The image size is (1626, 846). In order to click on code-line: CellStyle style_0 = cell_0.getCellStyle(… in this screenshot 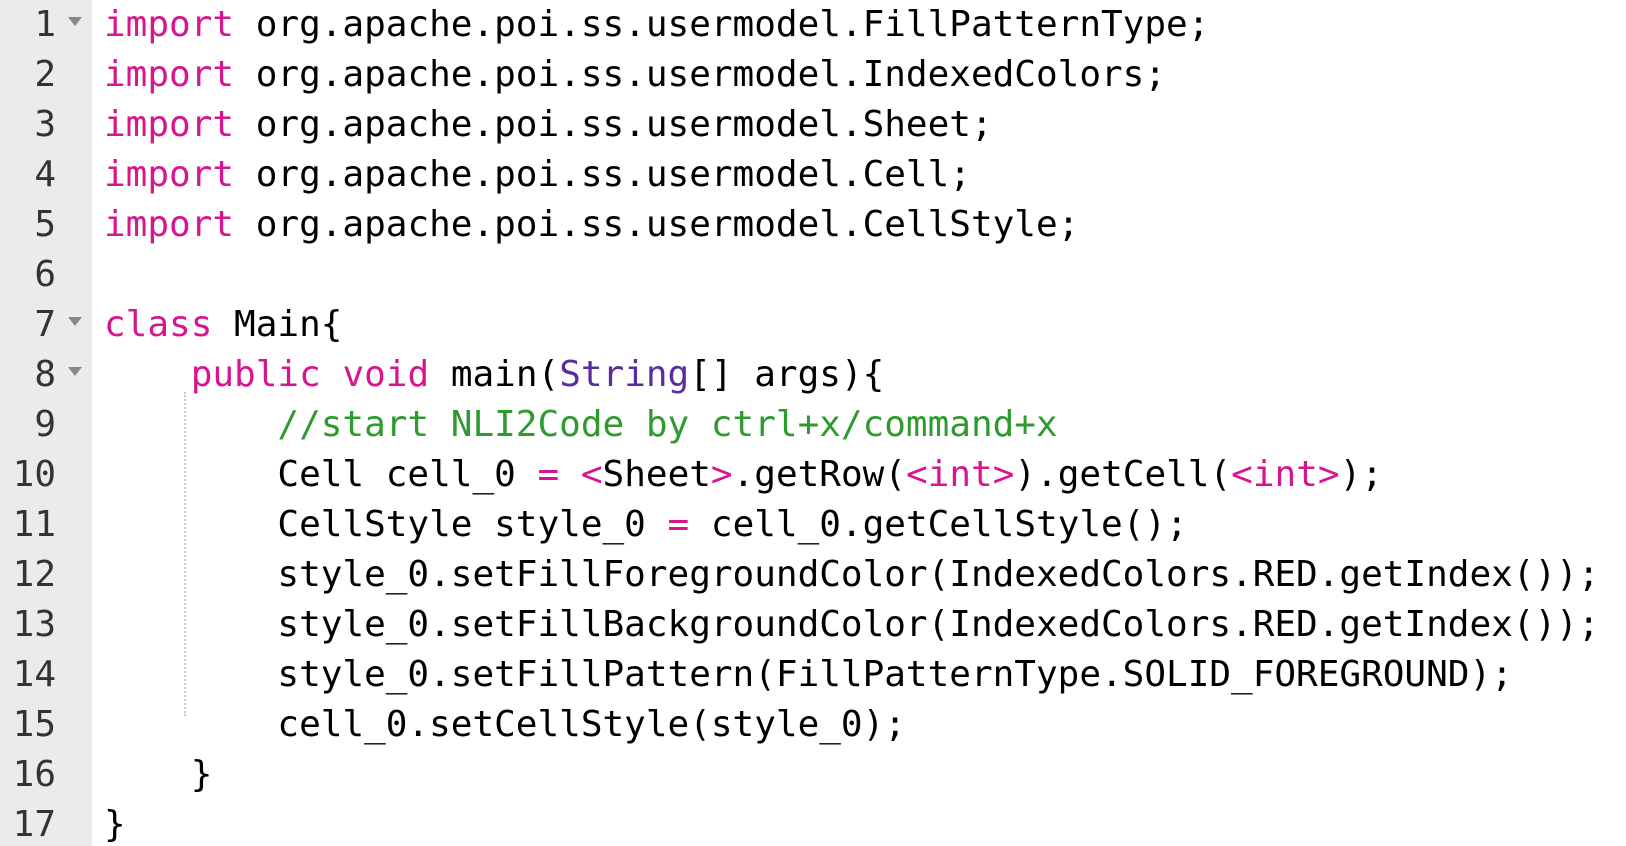, I will do `click(865, 525)`.